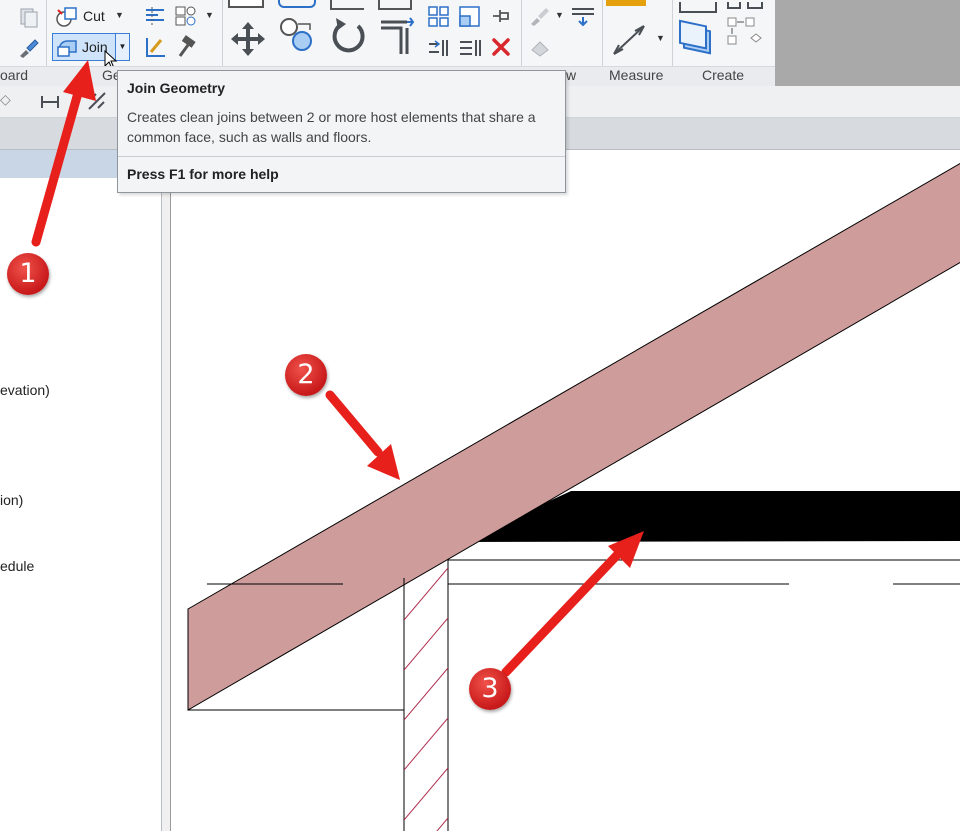 The height and width of the screenshot is (831, 960). Describe the element at coordinates (81, 490) in the screenshot. I see `project-browser: evation) ion) edule` at that location.